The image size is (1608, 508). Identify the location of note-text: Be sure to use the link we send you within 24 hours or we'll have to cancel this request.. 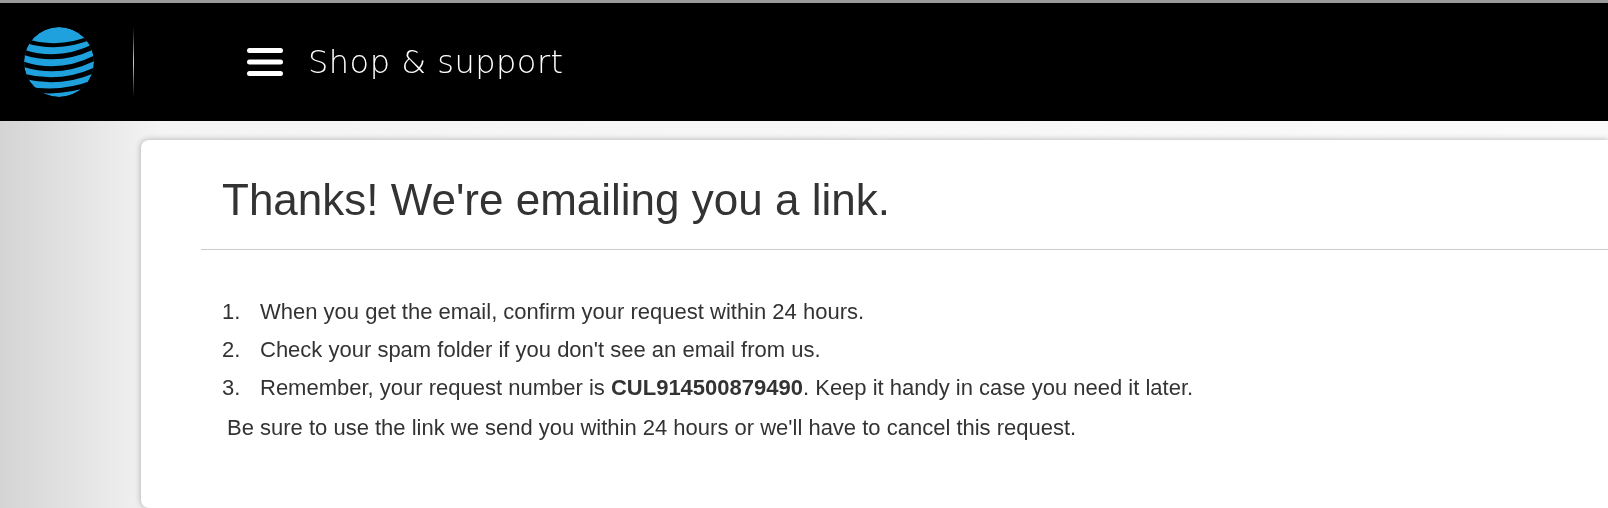
(652, 428).